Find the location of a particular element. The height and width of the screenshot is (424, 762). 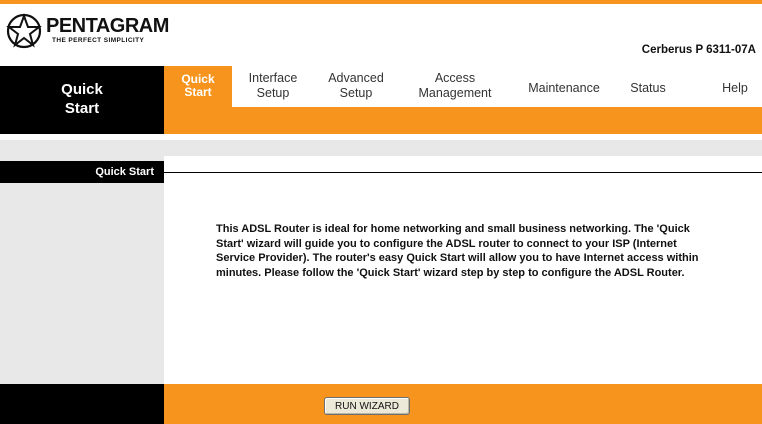

brand-tagline: THE PERFECT SIMPLICITY is located at coordinates (98, 40).